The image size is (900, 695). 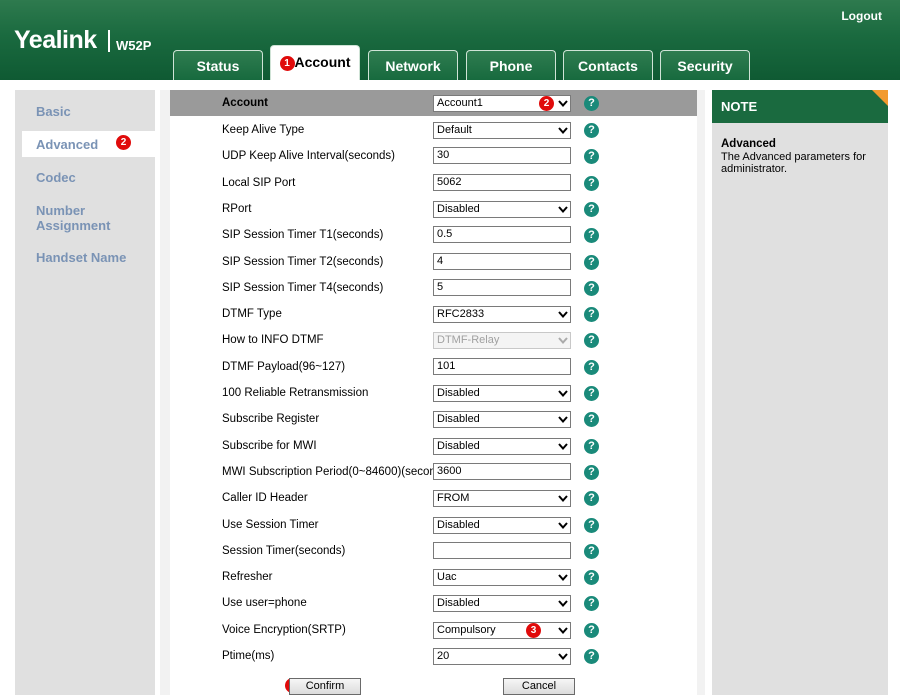 I want to click on field-label: Subscribe Register, so click(x=271, y=419).